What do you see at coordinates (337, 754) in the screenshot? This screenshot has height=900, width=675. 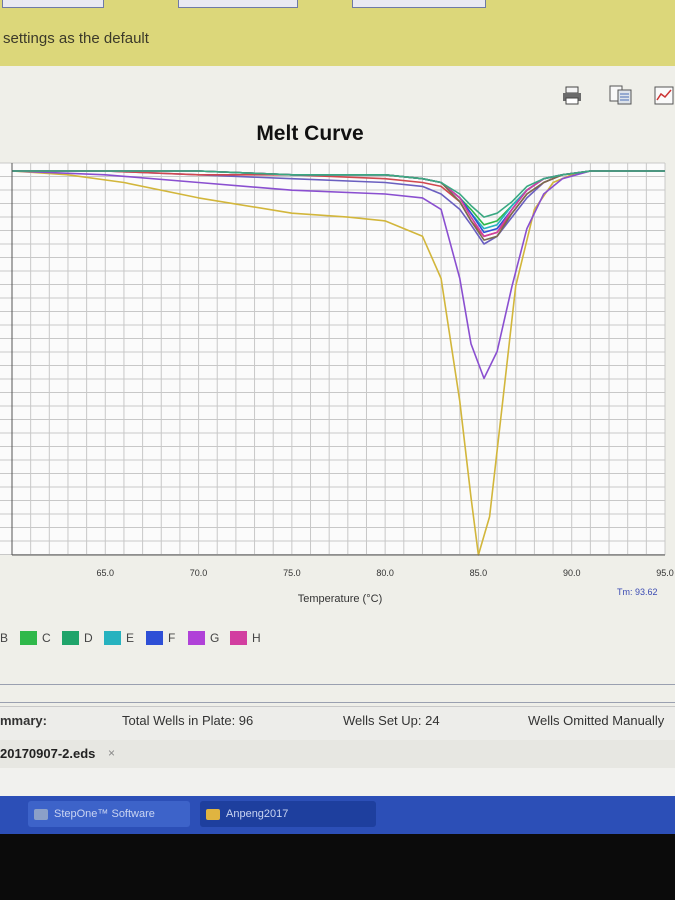 I see `file-tab-bar: 20170907-2.eds ×` at bounding box center [337, 754].